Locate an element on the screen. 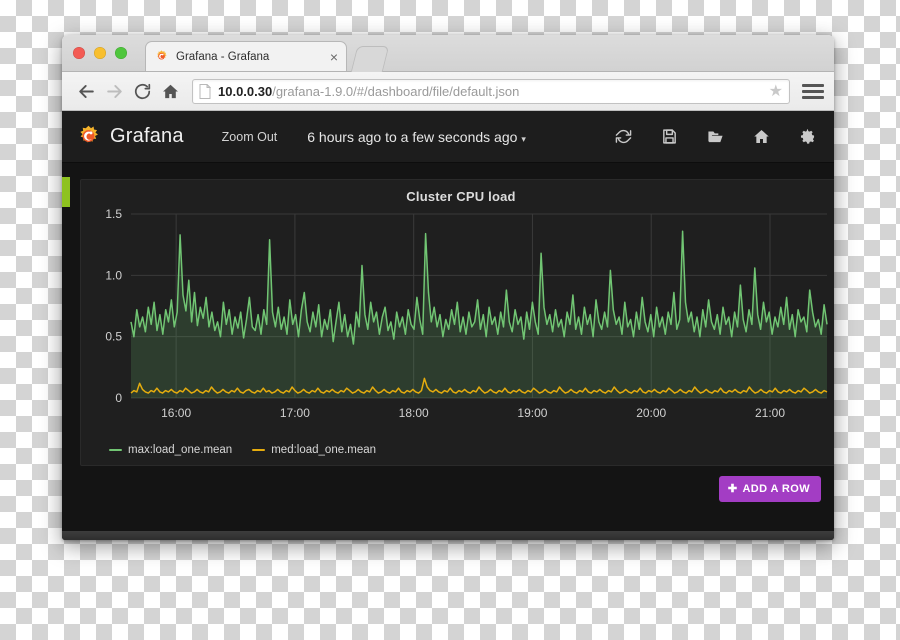 The image size is (900, 640). back-arrow-icon is located at coordinates (86, 91).